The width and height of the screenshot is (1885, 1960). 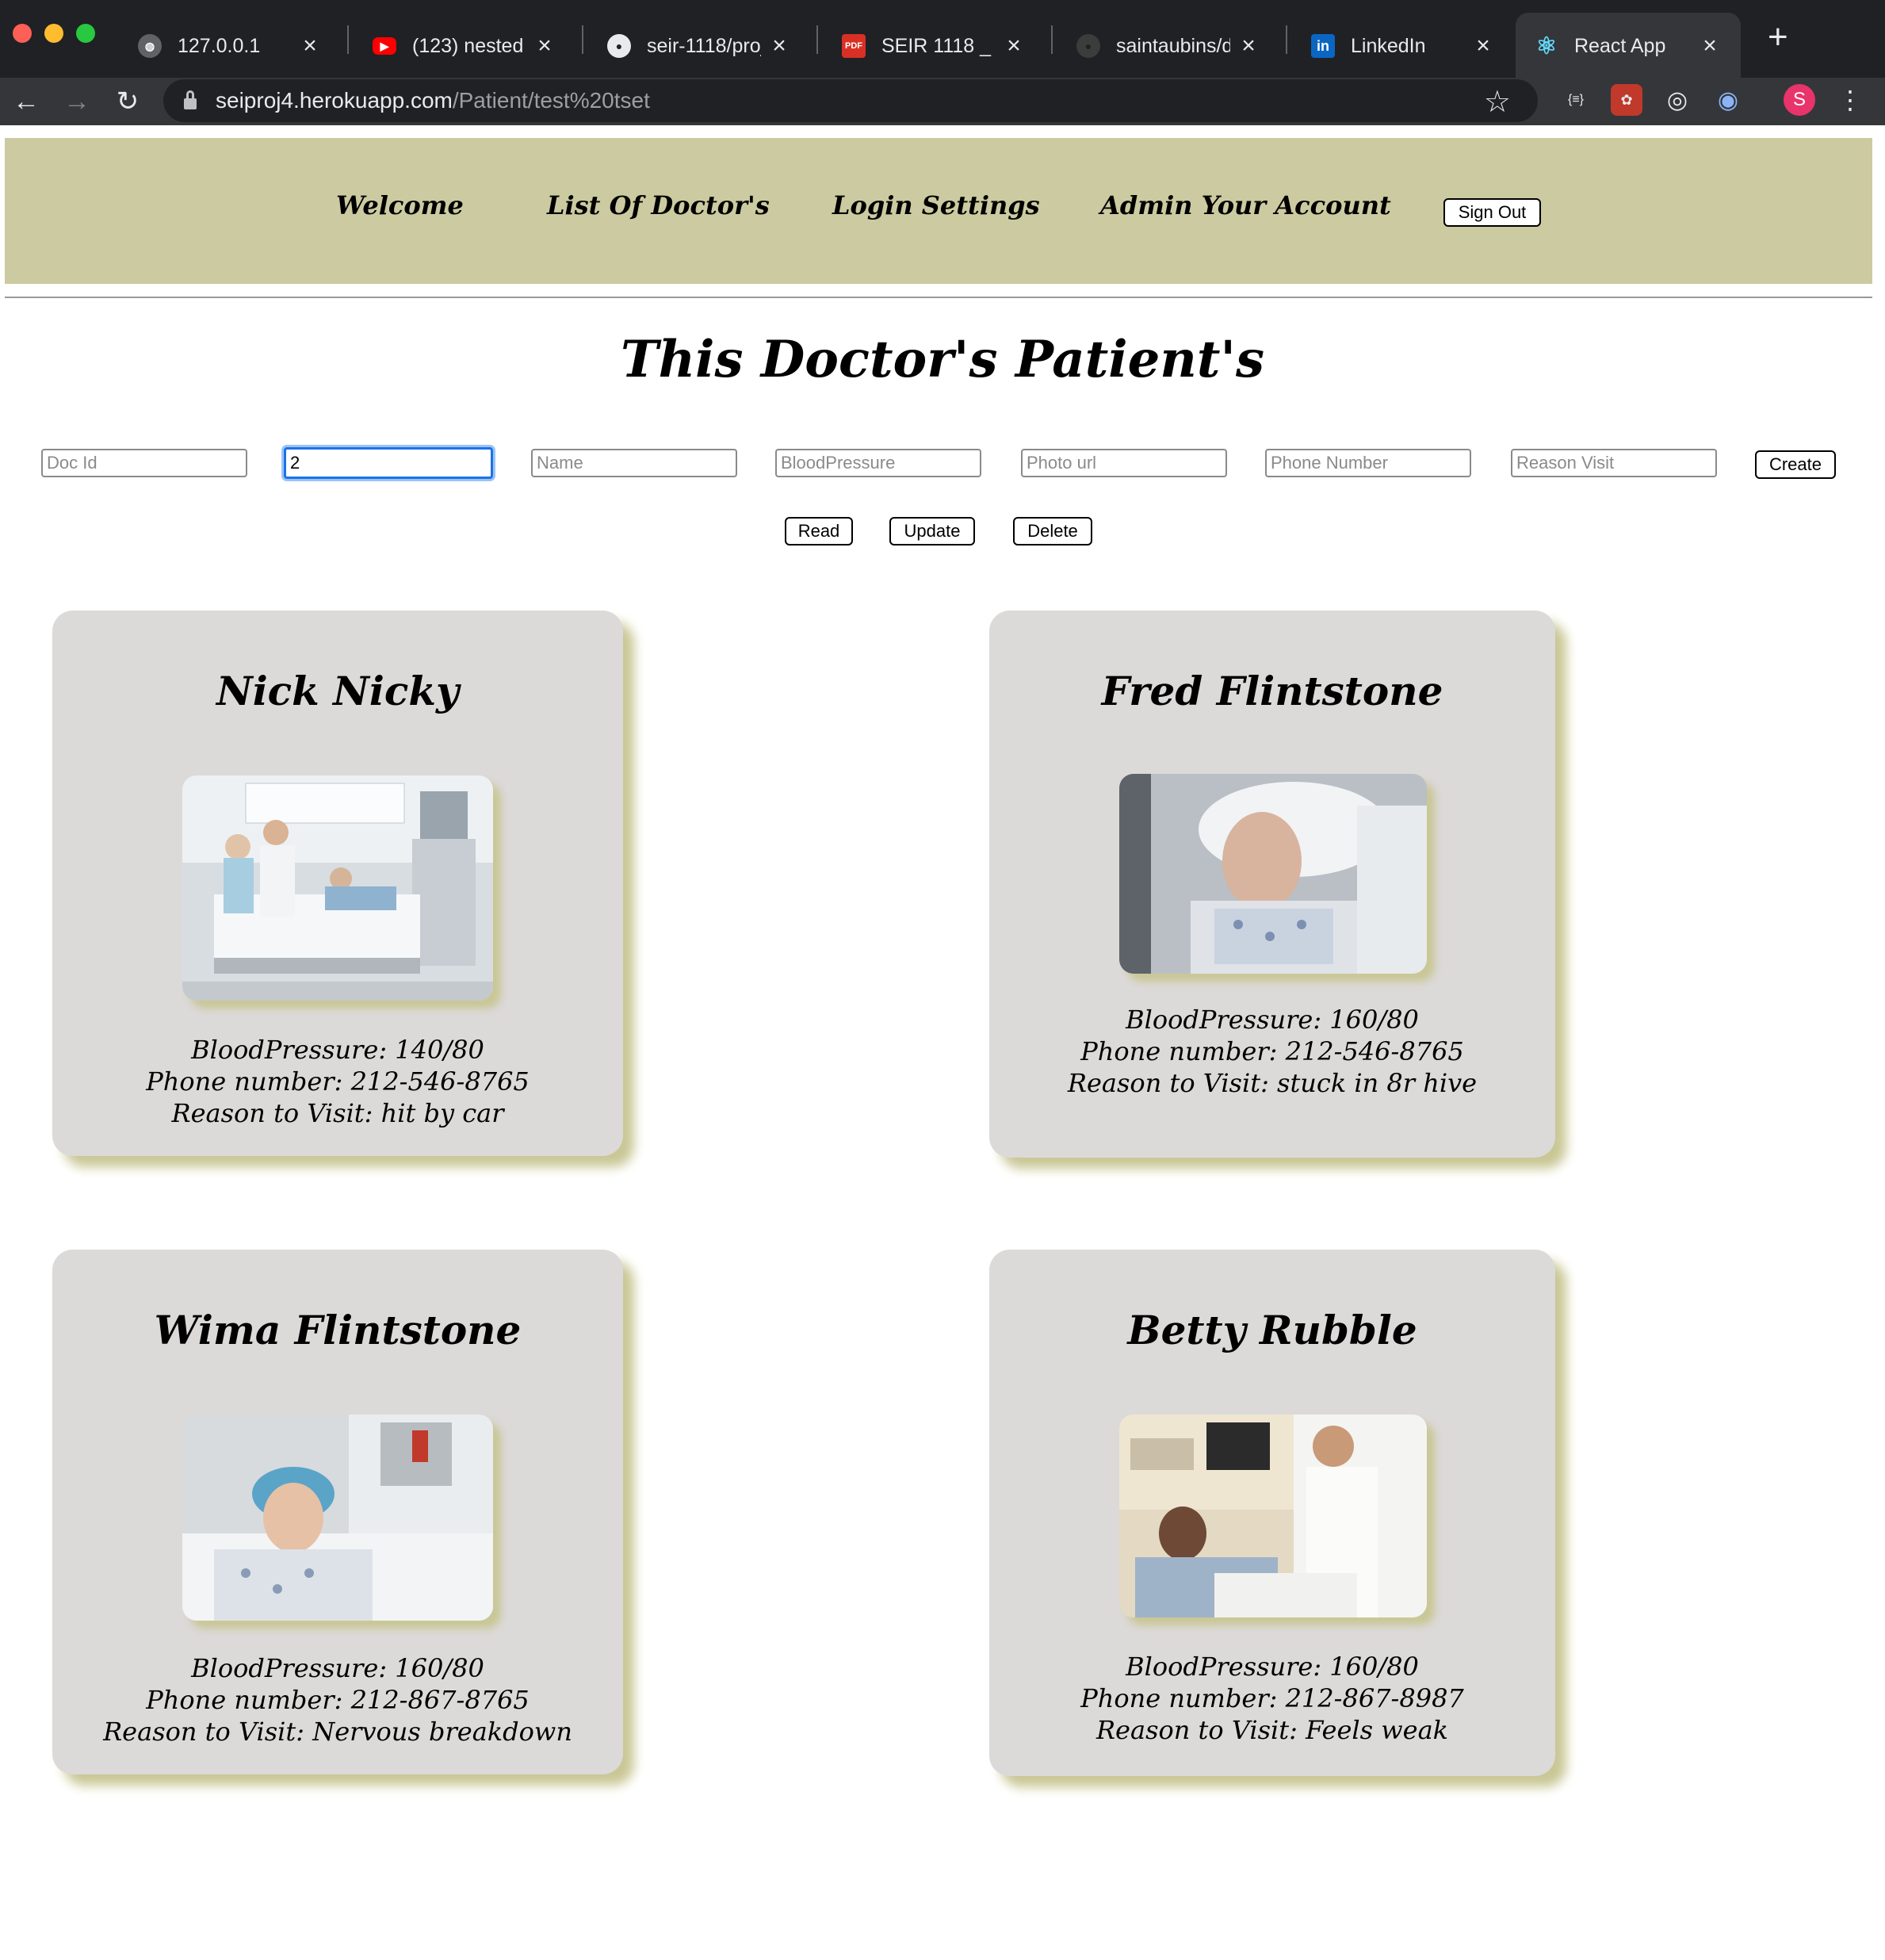 What do you see at coordinates (388, 463) in the screenshot?
I see `patient-id-input` at bounding box center [388, 463].